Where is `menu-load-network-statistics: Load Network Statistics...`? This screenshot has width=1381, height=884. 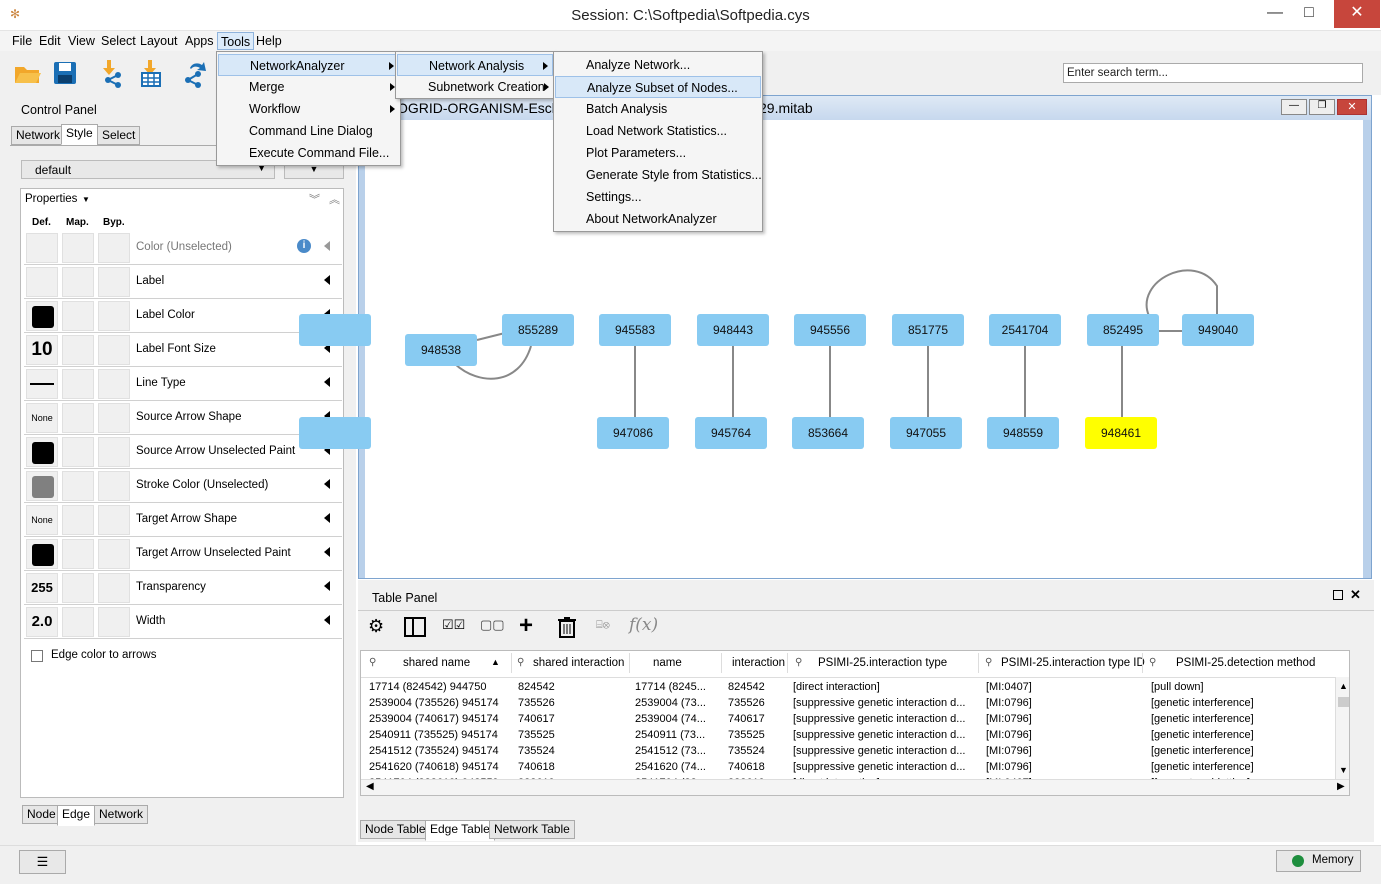
menu-load-network-statistics: Load Network Statistics... is located at coordinates (658, 131).